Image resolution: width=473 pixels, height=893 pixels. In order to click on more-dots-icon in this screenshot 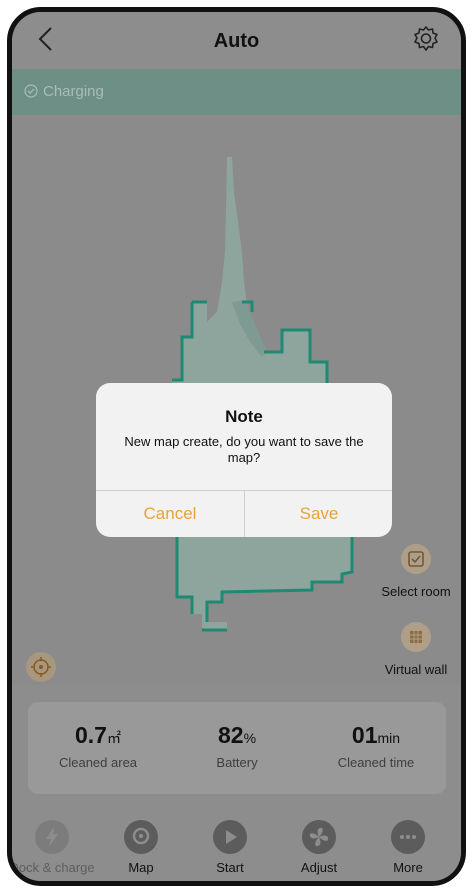, I will do `click(408, 837)`.